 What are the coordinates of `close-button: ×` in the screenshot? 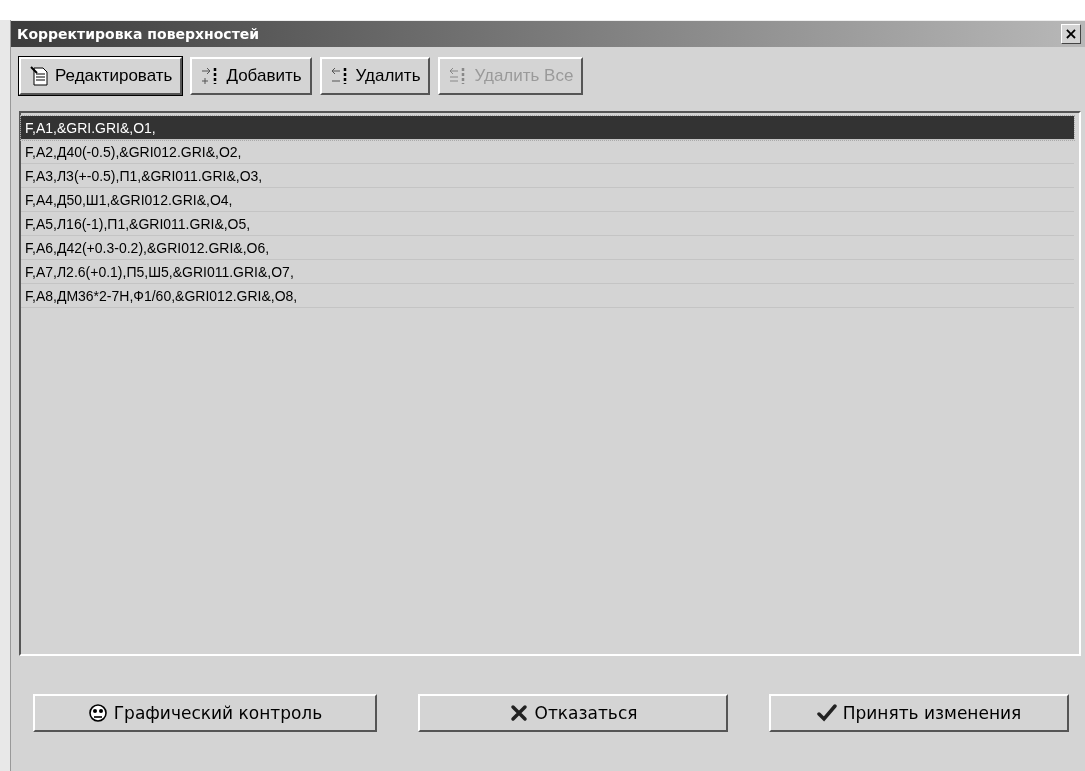 It's located at (1071, 34).